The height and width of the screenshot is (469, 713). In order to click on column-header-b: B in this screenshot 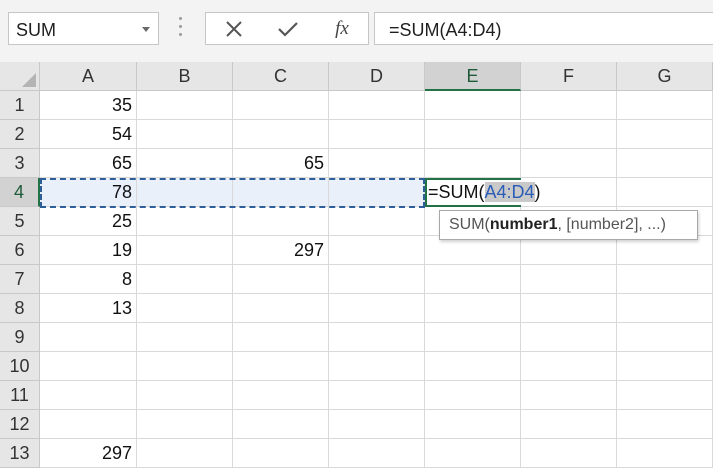, I will do `click(185, 76)`.